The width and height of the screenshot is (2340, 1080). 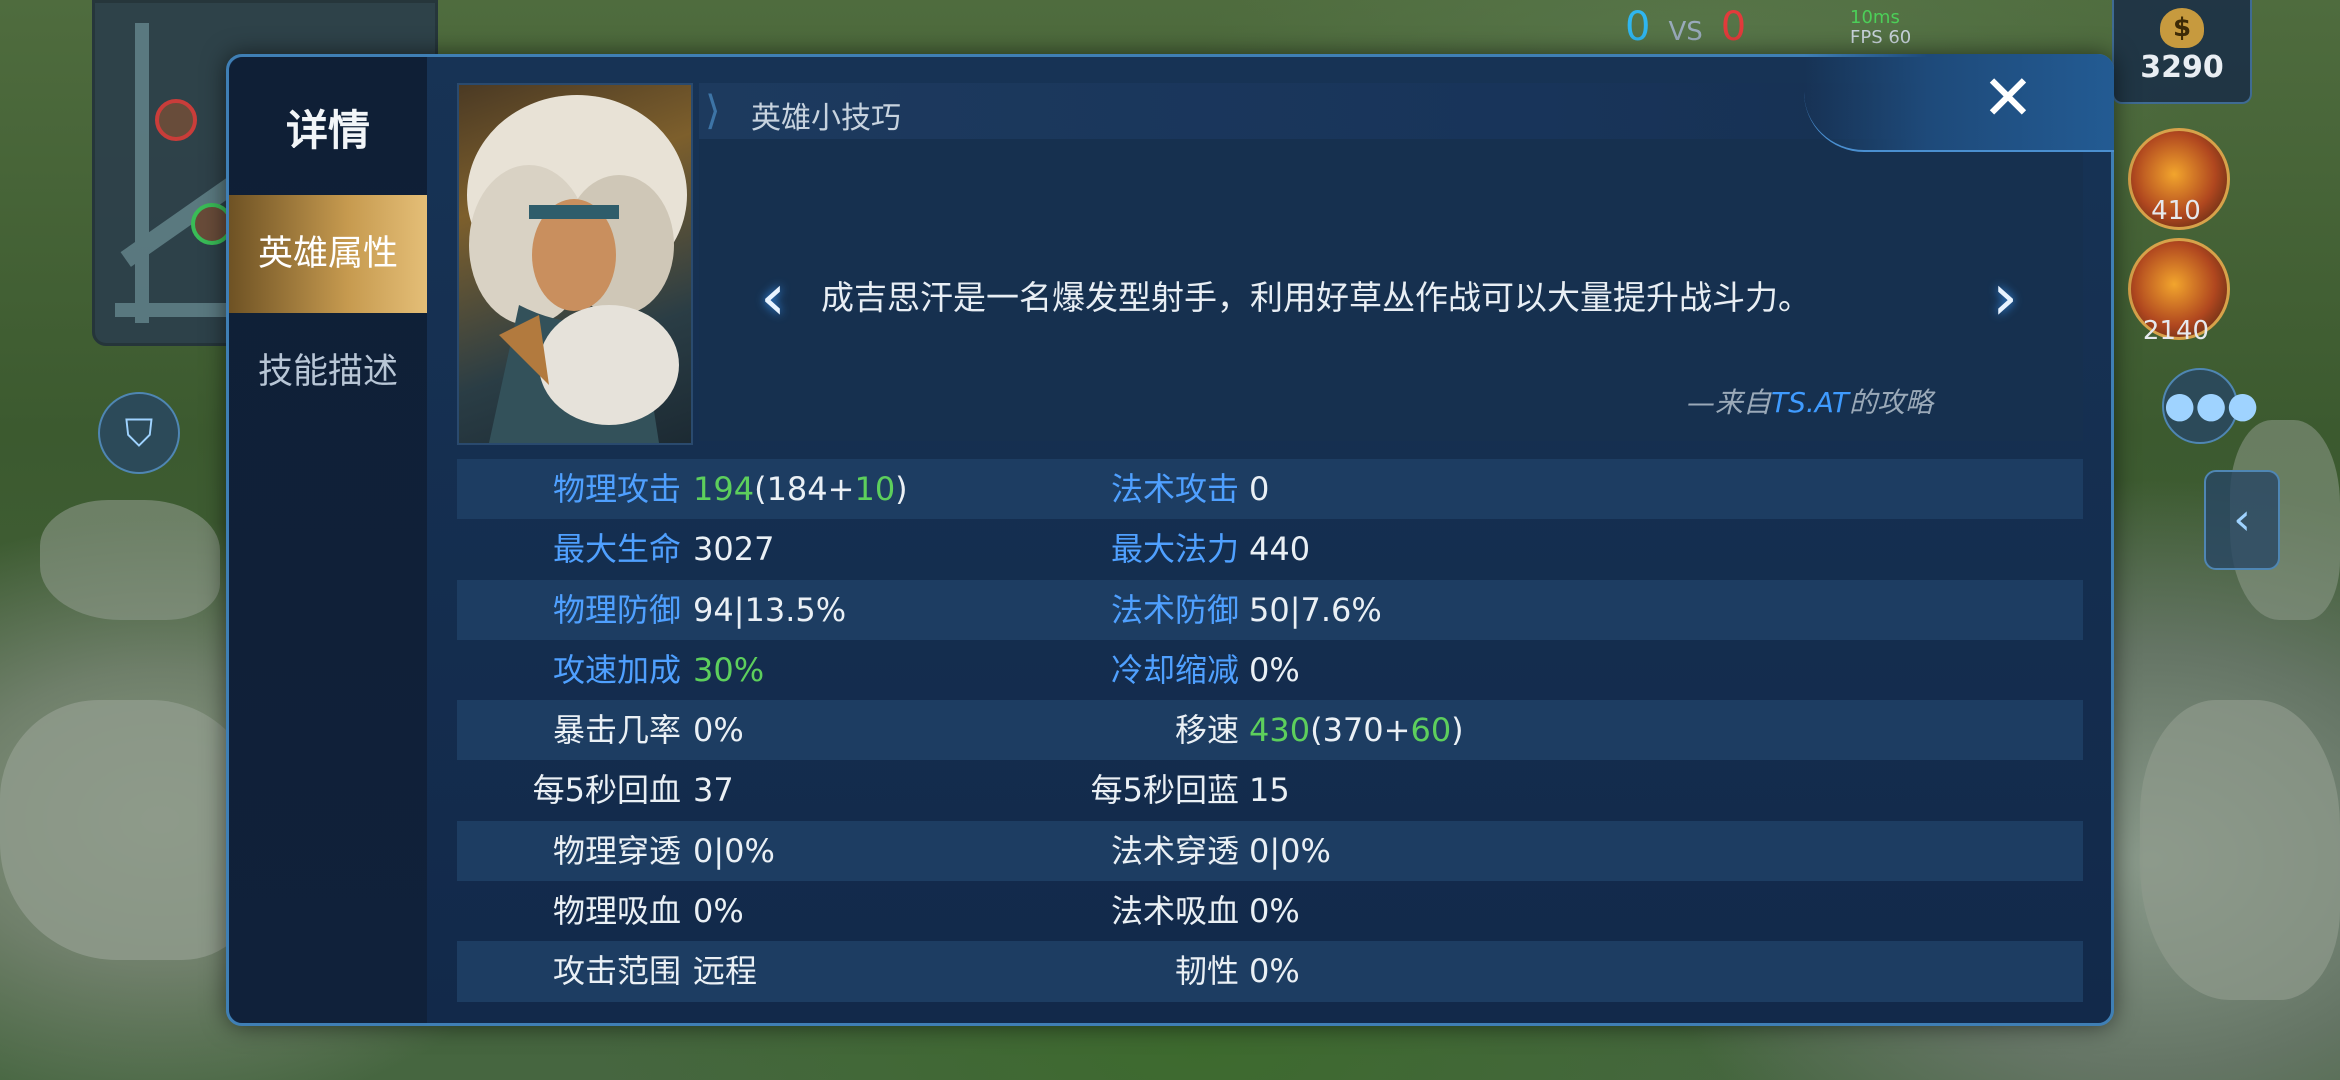 I want to click on shop-item-2-price: 2140, so click(x=2176, y=331).